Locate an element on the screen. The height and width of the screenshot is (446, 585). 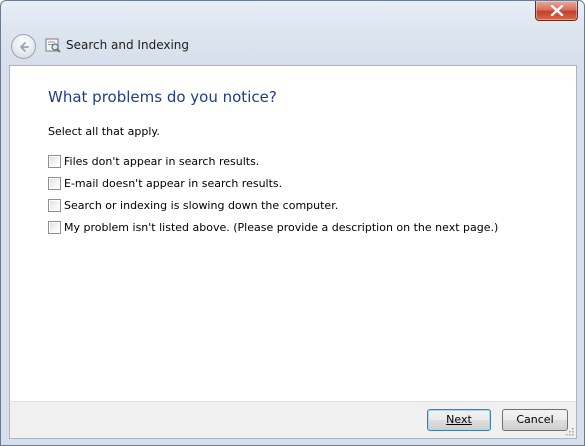
option-email-not-in-results: E-mail doesn't appear in search results. is located at coordinates (273, 183).